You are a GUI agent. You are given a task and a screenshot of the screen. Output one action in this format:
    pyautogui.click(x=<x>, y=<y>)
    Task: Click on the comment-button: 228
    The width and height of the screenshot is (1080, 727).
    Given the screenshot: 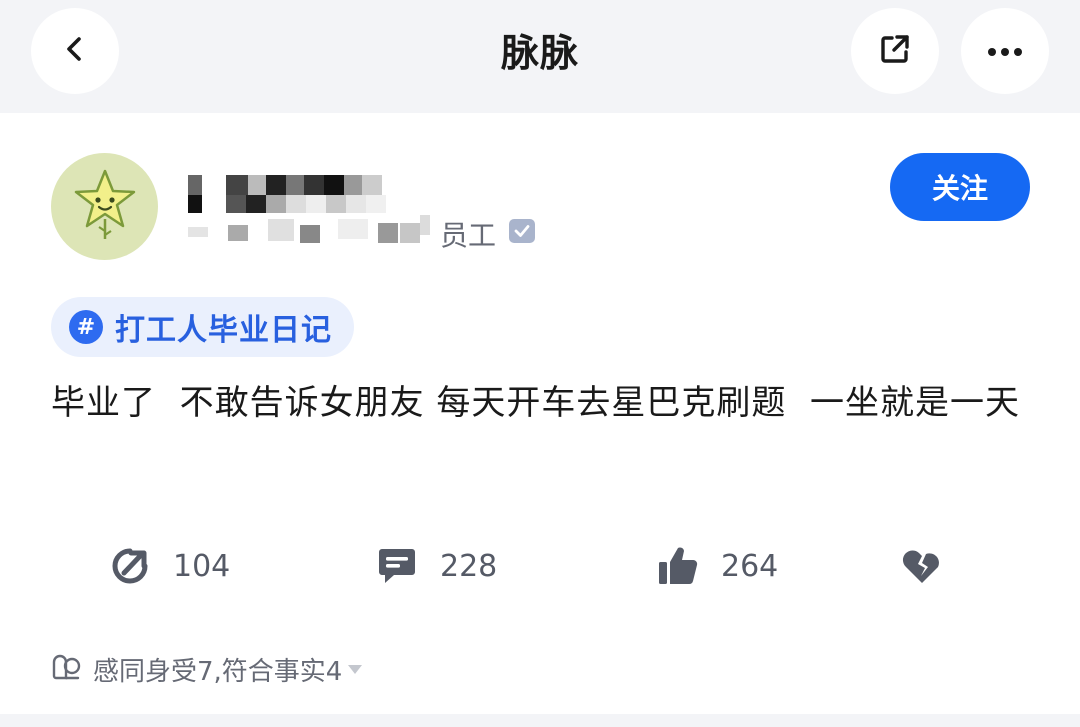 What is the action you would take?
    pyautogui.click(x=436, y=566)
    